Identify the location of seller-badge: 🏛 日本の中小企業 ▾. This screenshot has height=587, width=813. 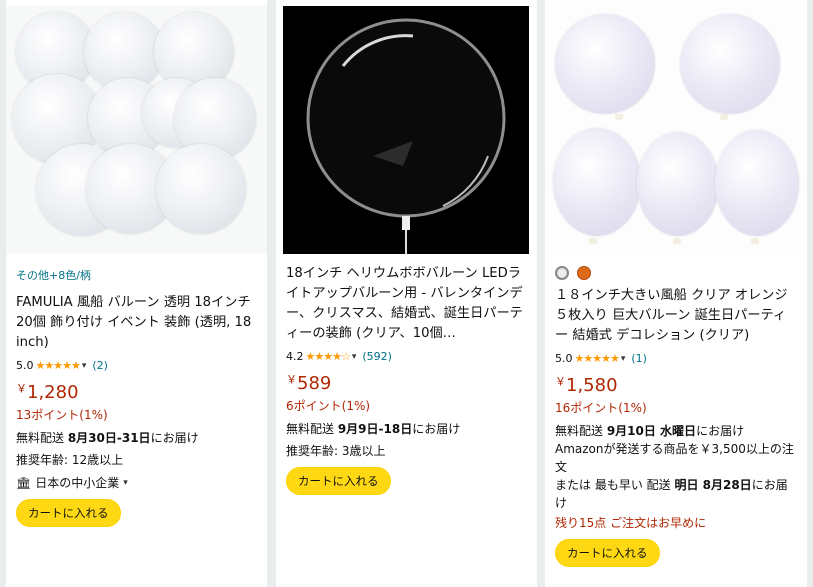
(136, 482).